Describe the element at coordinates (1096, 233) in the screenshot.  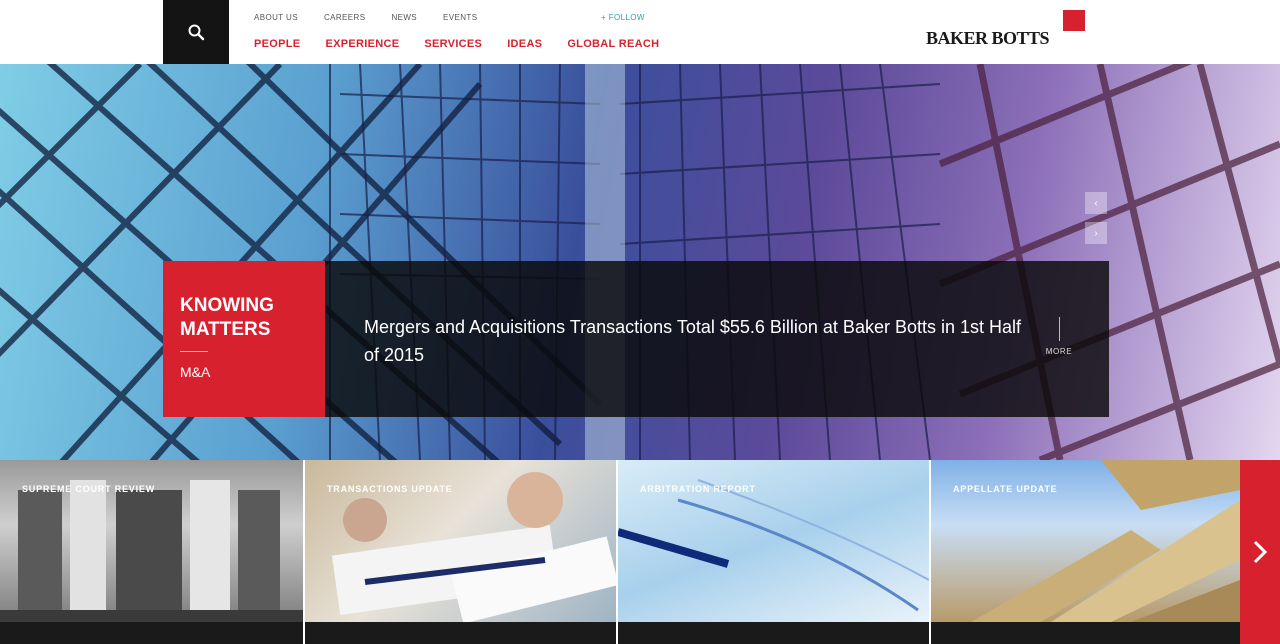
I see `hero-next-button: ›` at that location.